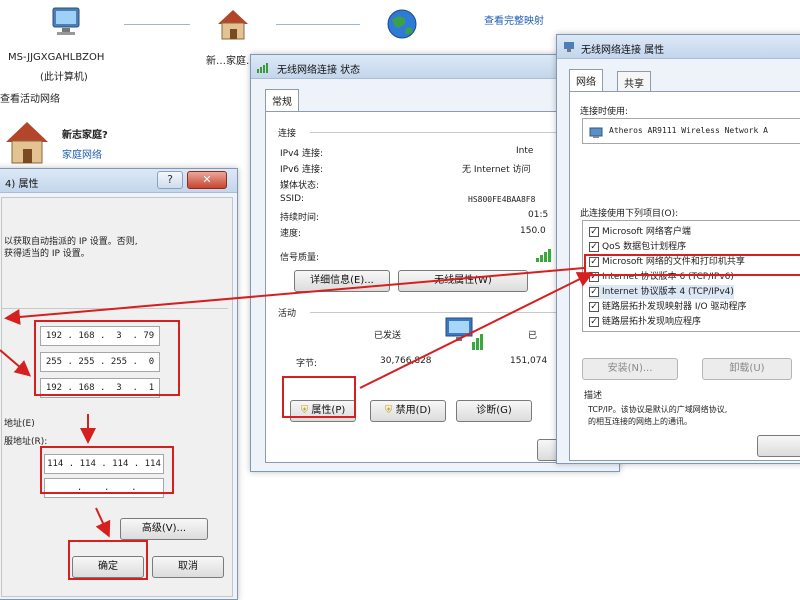  I want to click on signal-strength-icon, so click(543, 255).